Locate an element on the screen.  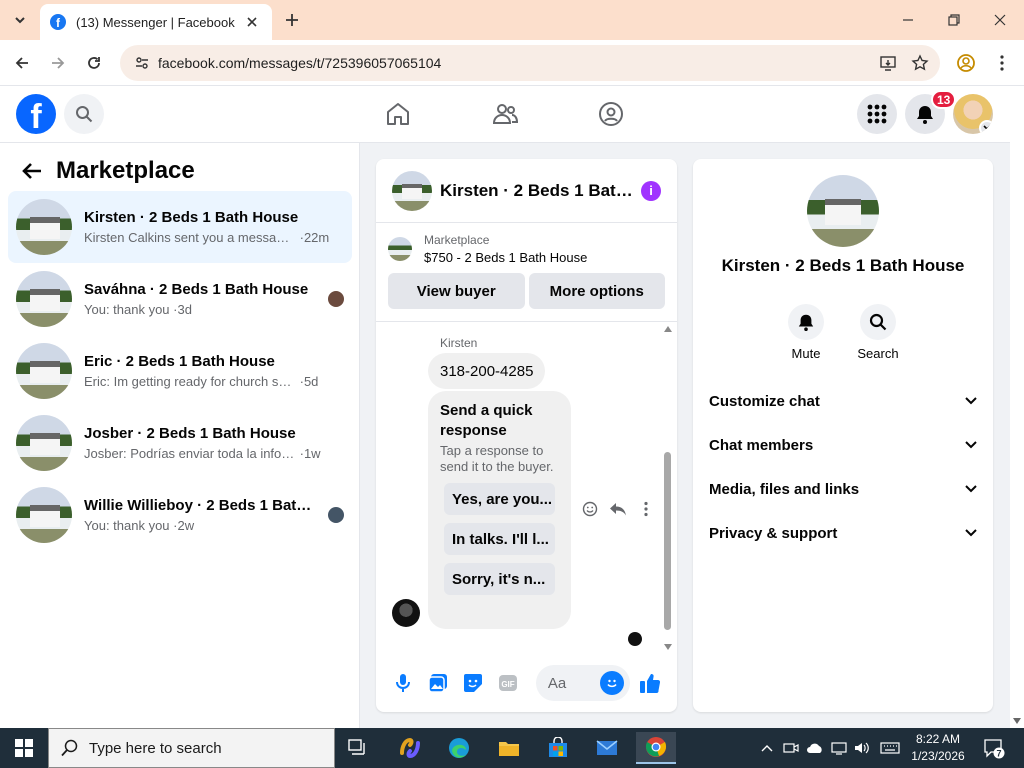
thread-scrollbar is located at coordinates (668, 489).